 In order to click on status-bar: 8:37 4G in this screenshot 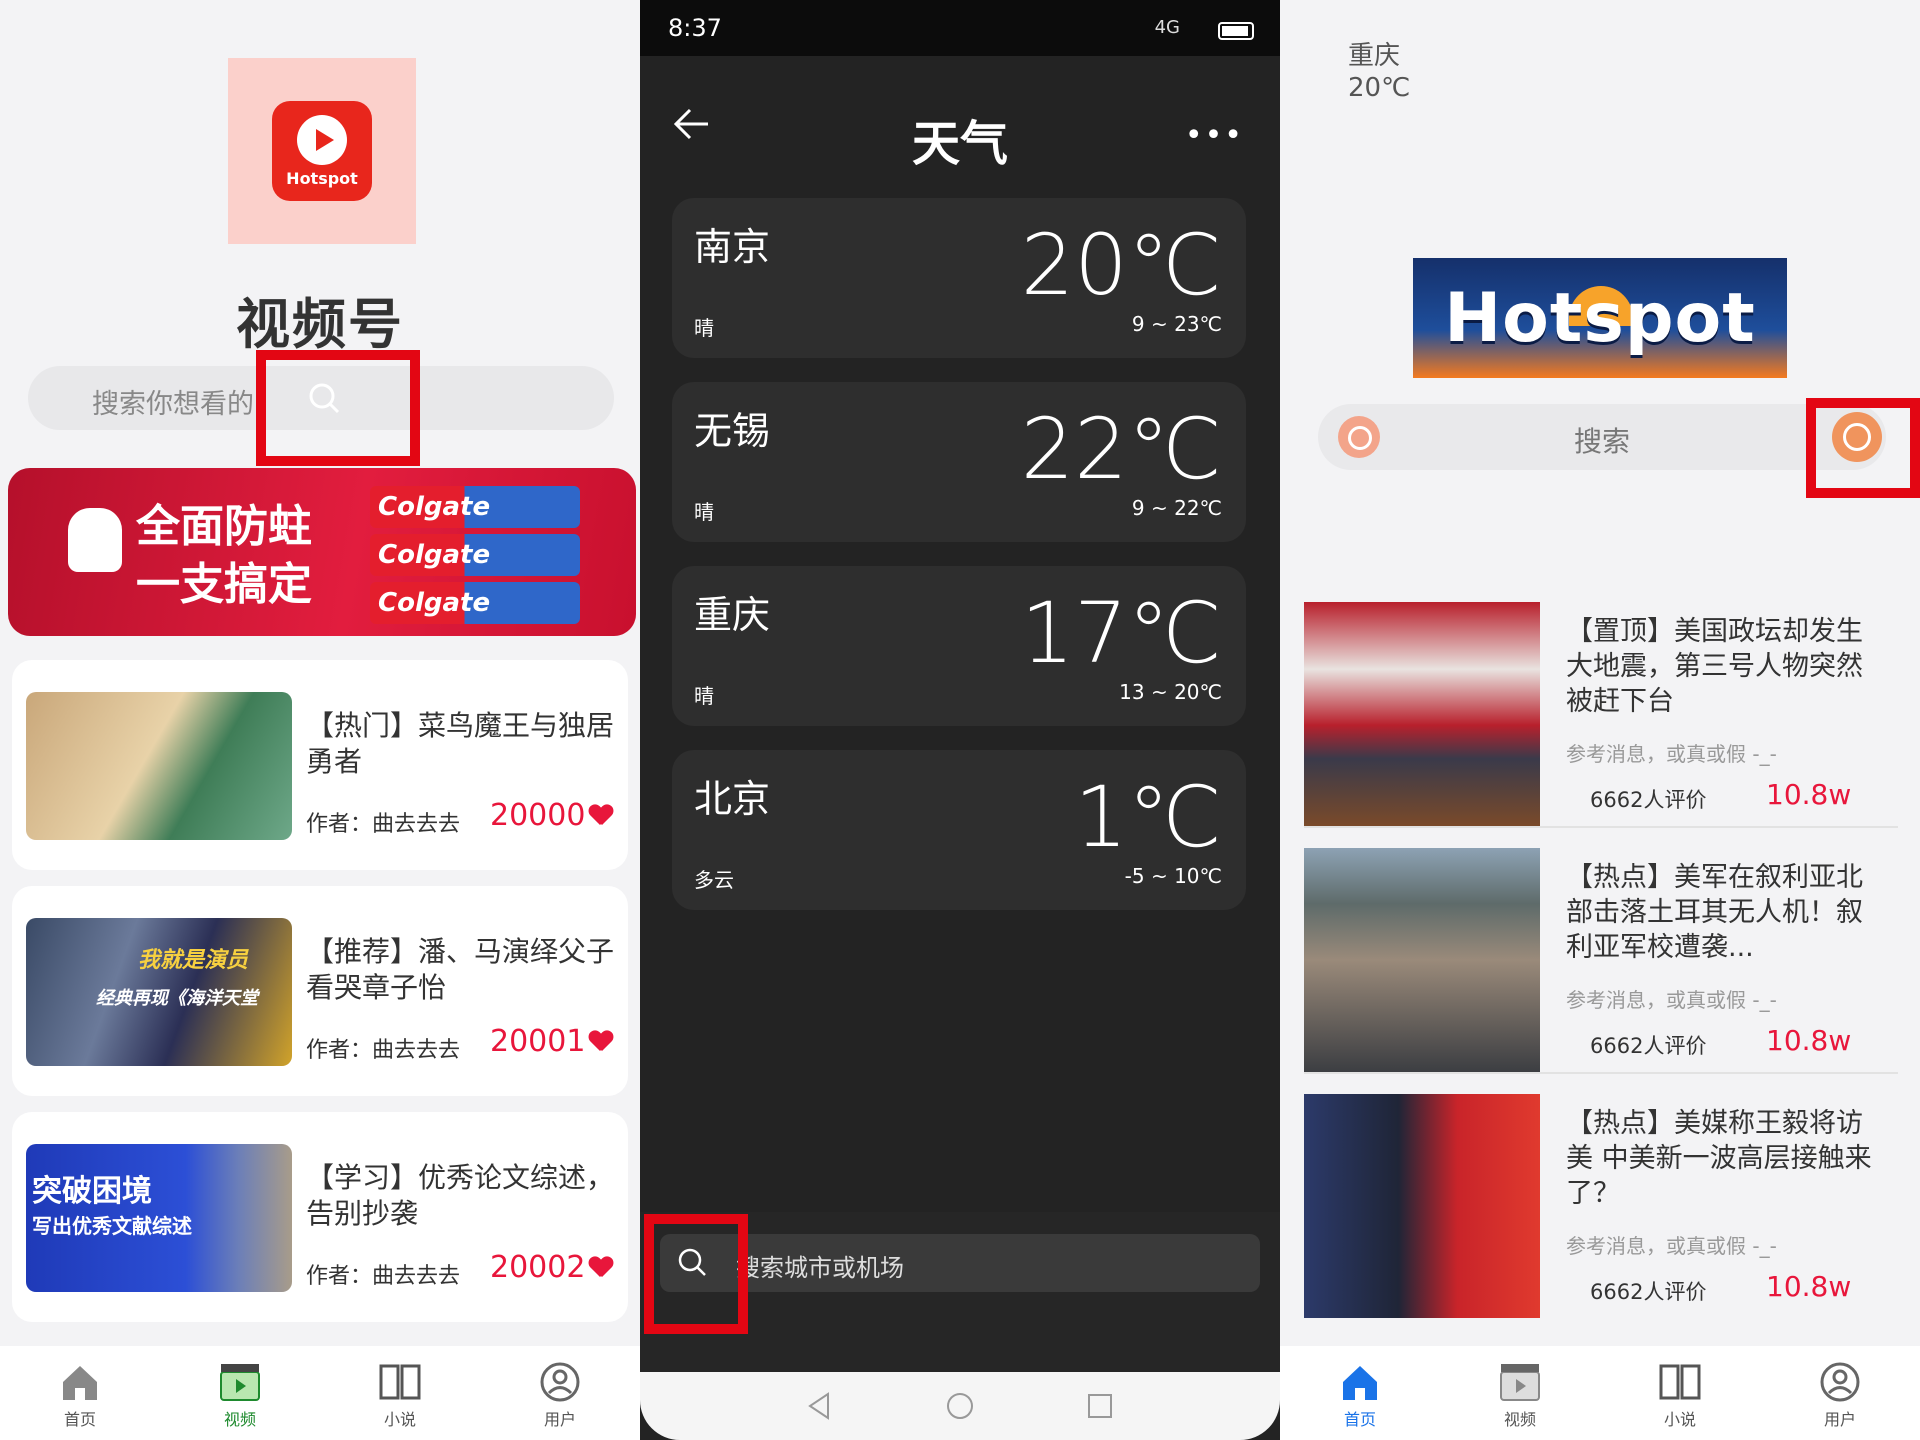, I will do `click(960, 28)`.